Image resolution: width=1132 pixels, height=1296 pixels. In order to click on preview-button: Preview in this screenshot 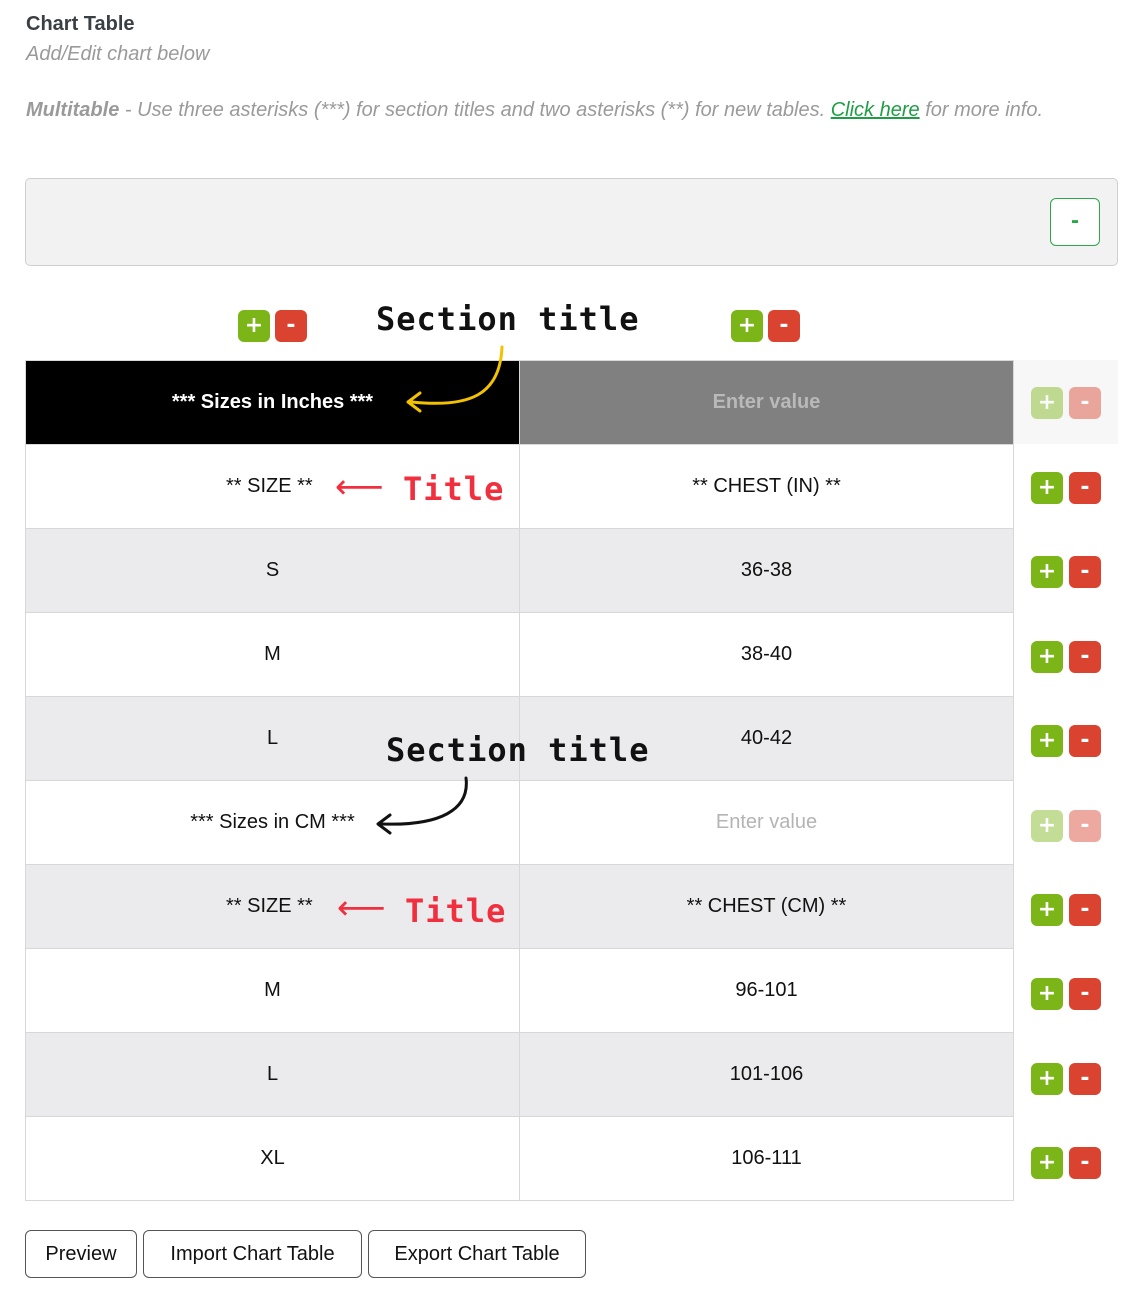, I will do `click(81, 1254)`.